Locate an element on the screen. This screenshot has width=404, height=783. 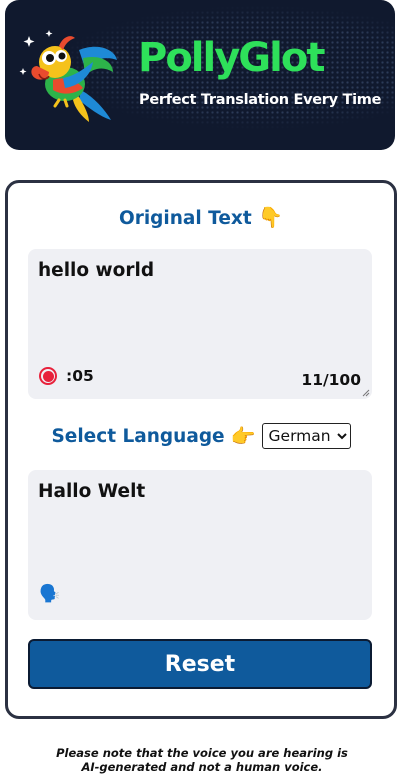
record-icon is located at coordinates (48, 376).